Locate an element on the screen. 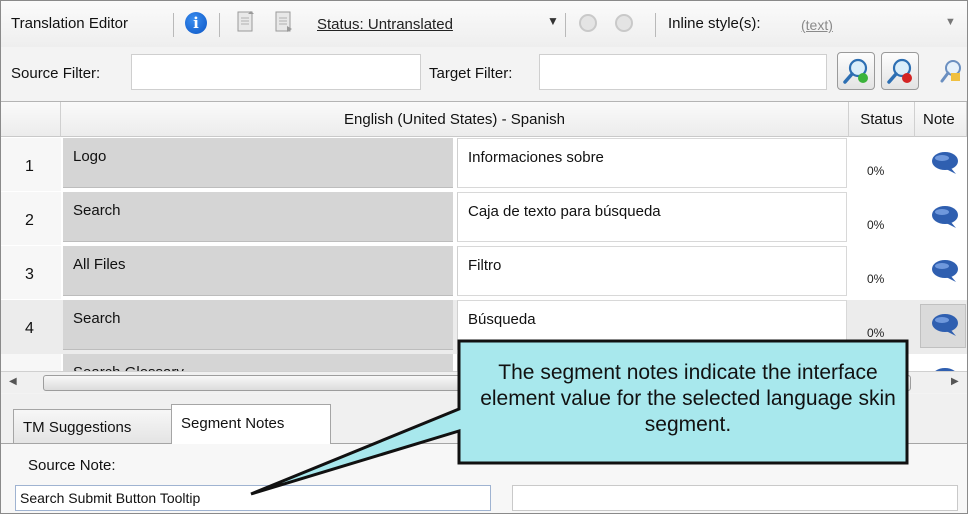 This screenshot has width=968, height=514. toolbar-overflow-icon: ▼ is located at coordinates (950, 22).